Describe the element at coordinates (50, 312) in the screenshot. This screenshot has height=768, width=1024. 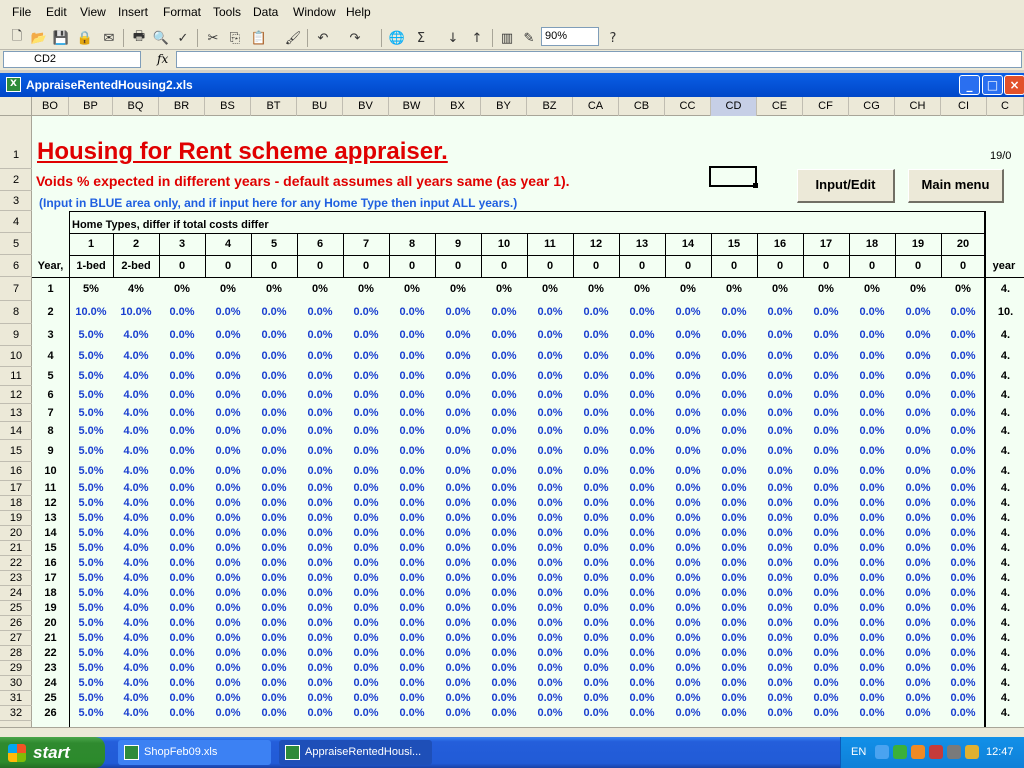
I see `year-number: 2` at that location.